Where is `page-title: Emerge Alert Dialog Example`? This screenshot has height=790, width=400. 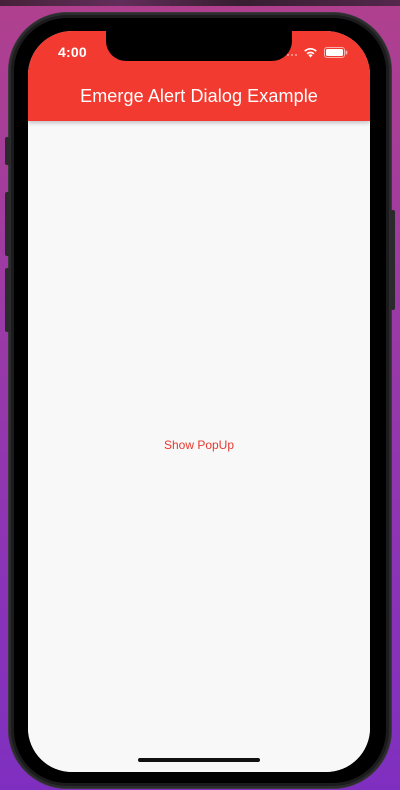 page-title: Emerge Alert Dialog Example is located at coordinates (199, 96).